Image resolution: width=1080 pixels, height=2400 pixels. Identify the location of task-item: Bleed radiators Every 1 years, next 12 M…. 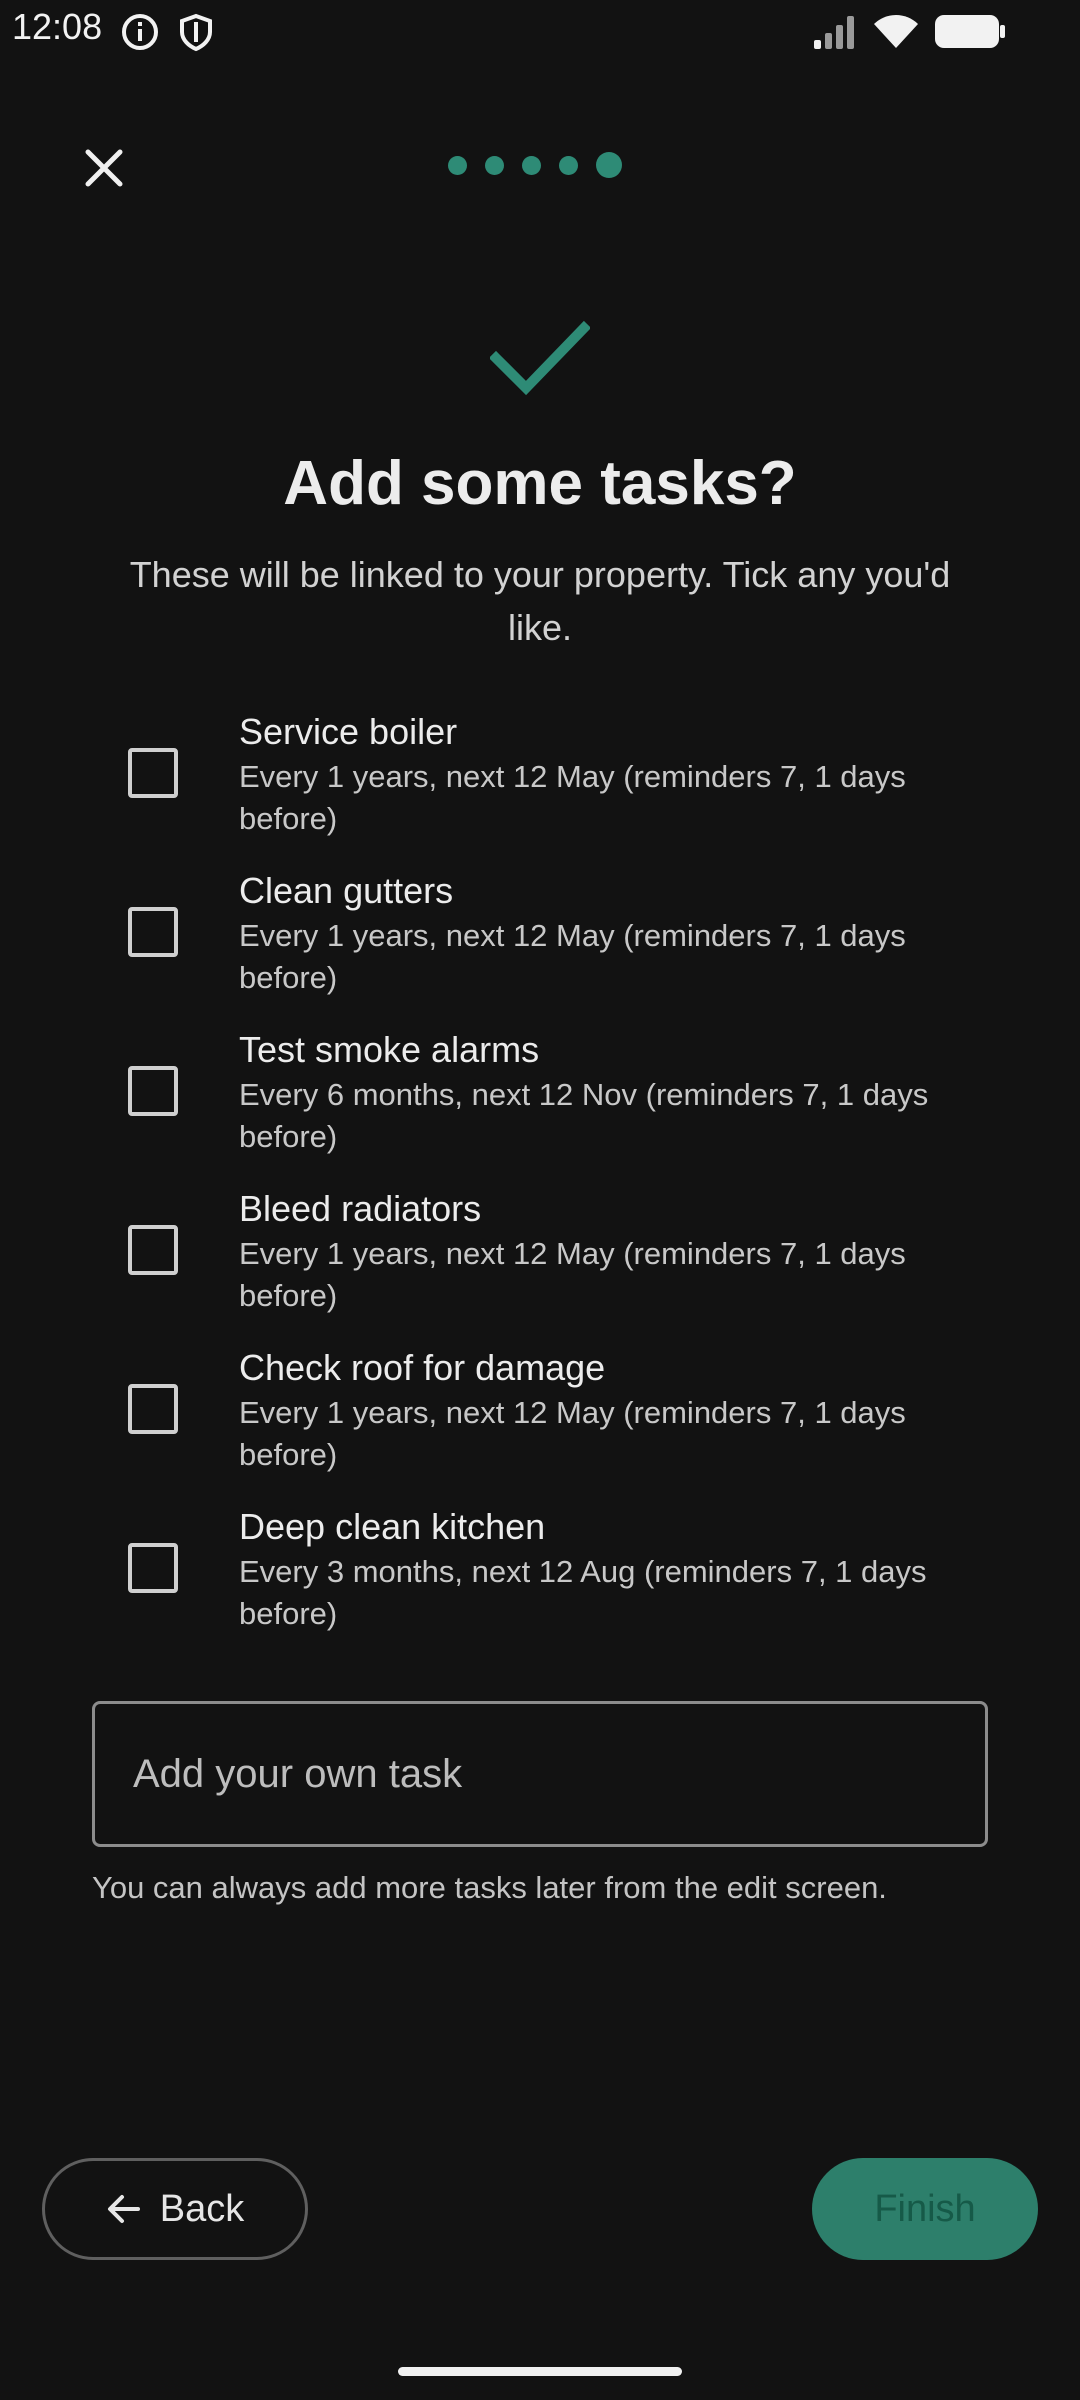
(540, 1262).